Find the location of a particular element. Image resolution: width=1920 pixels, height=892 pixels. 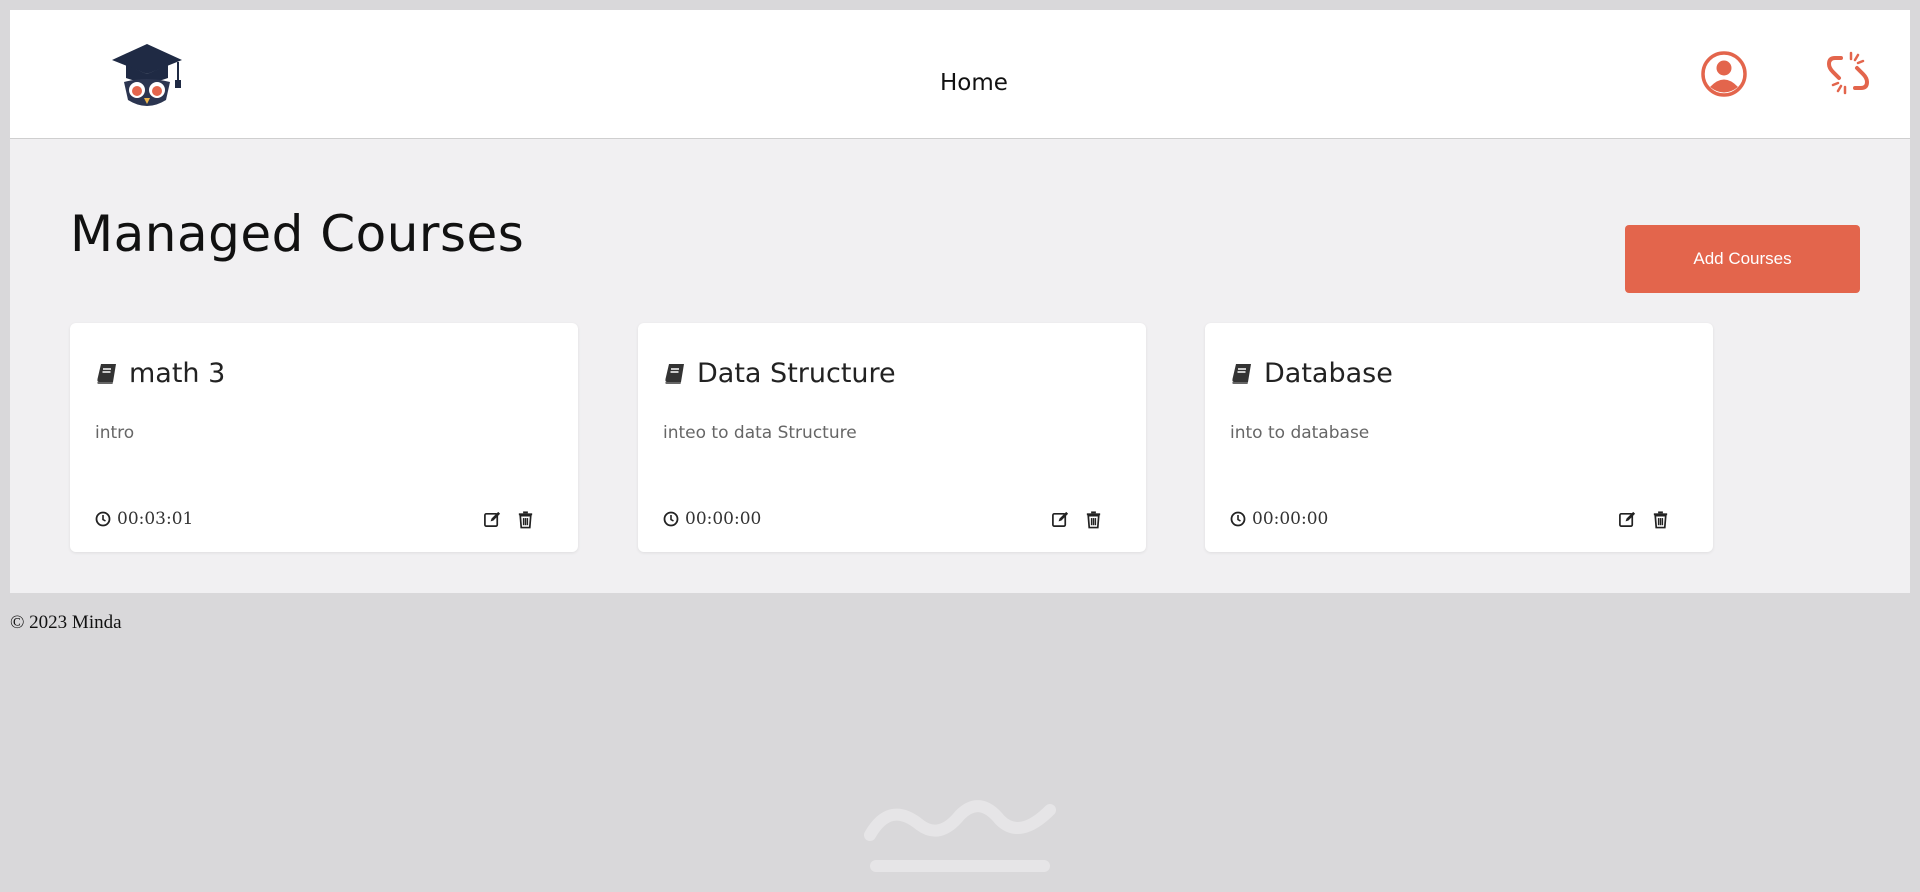

course-name: math 3 is located at coordinates (177, 373).